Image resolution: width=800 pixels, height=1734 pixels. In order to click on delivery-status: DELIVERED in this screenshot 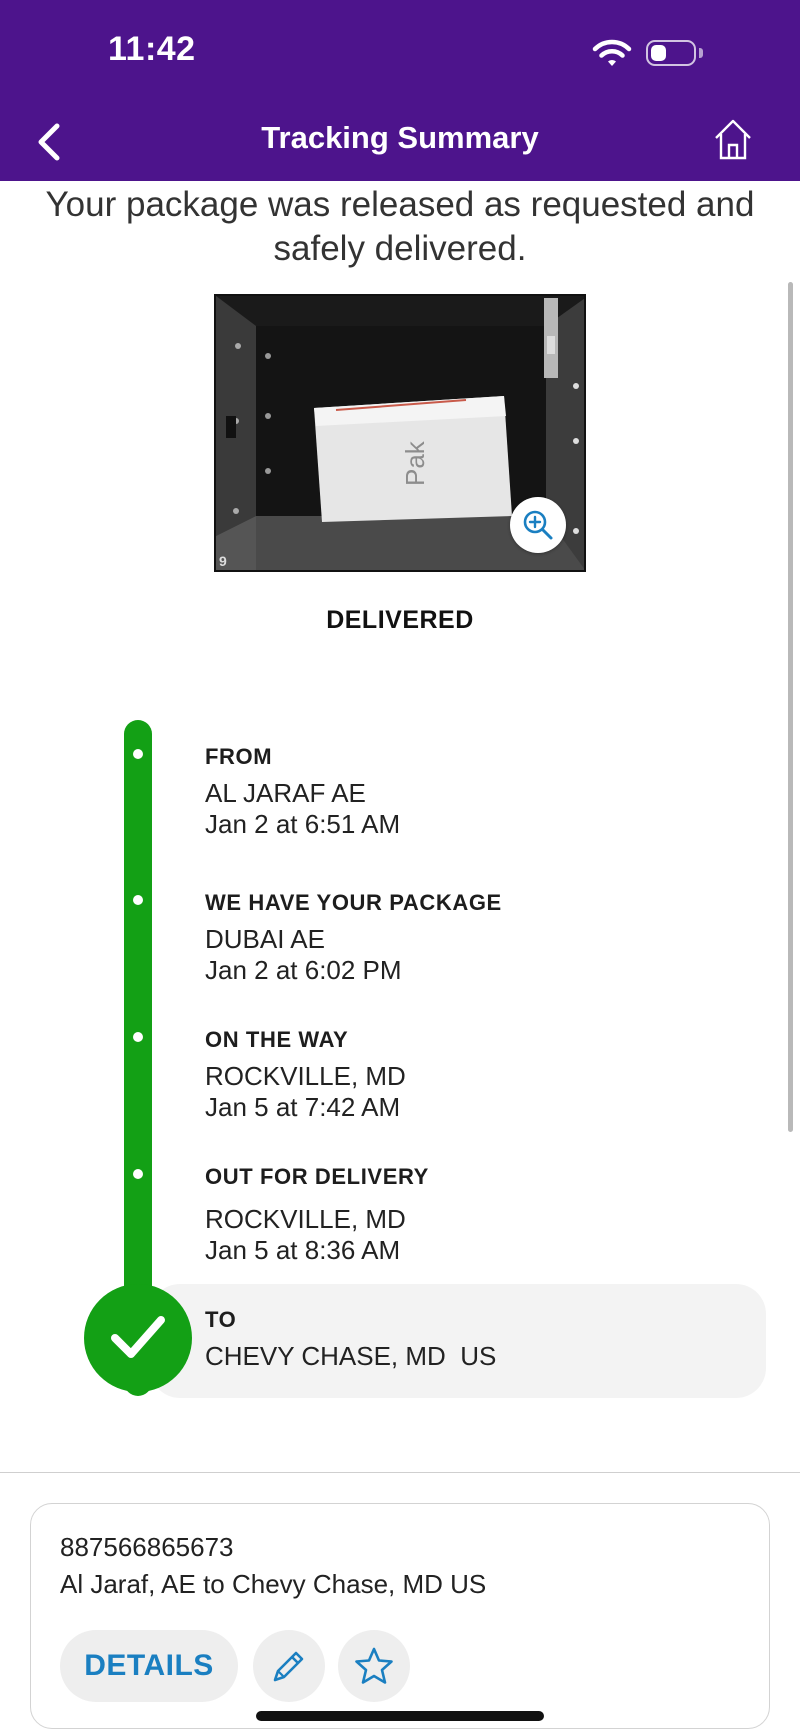, I will do `click(400, 620)`.